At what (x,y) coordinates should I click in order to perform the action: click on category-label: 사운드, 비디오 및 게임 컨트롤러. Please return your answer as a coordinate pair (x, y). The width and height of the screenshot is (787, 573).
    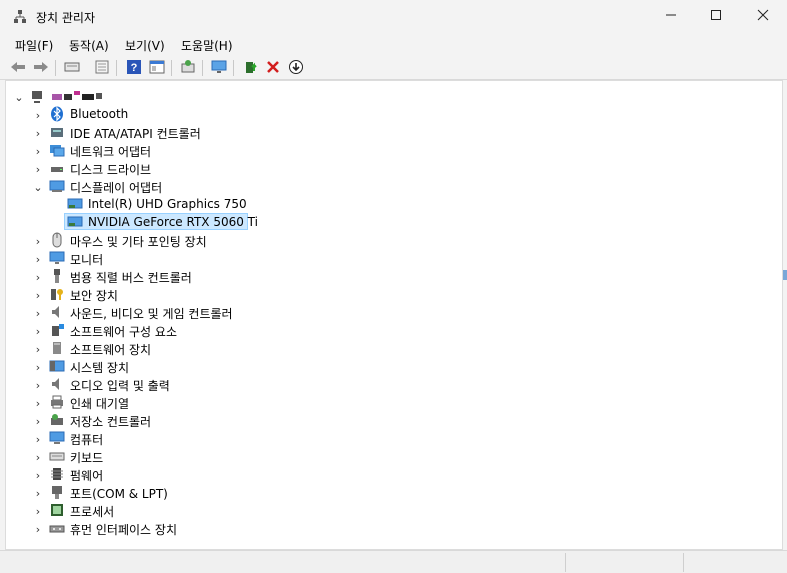
    Looking at the image, I should click on (151, 314).